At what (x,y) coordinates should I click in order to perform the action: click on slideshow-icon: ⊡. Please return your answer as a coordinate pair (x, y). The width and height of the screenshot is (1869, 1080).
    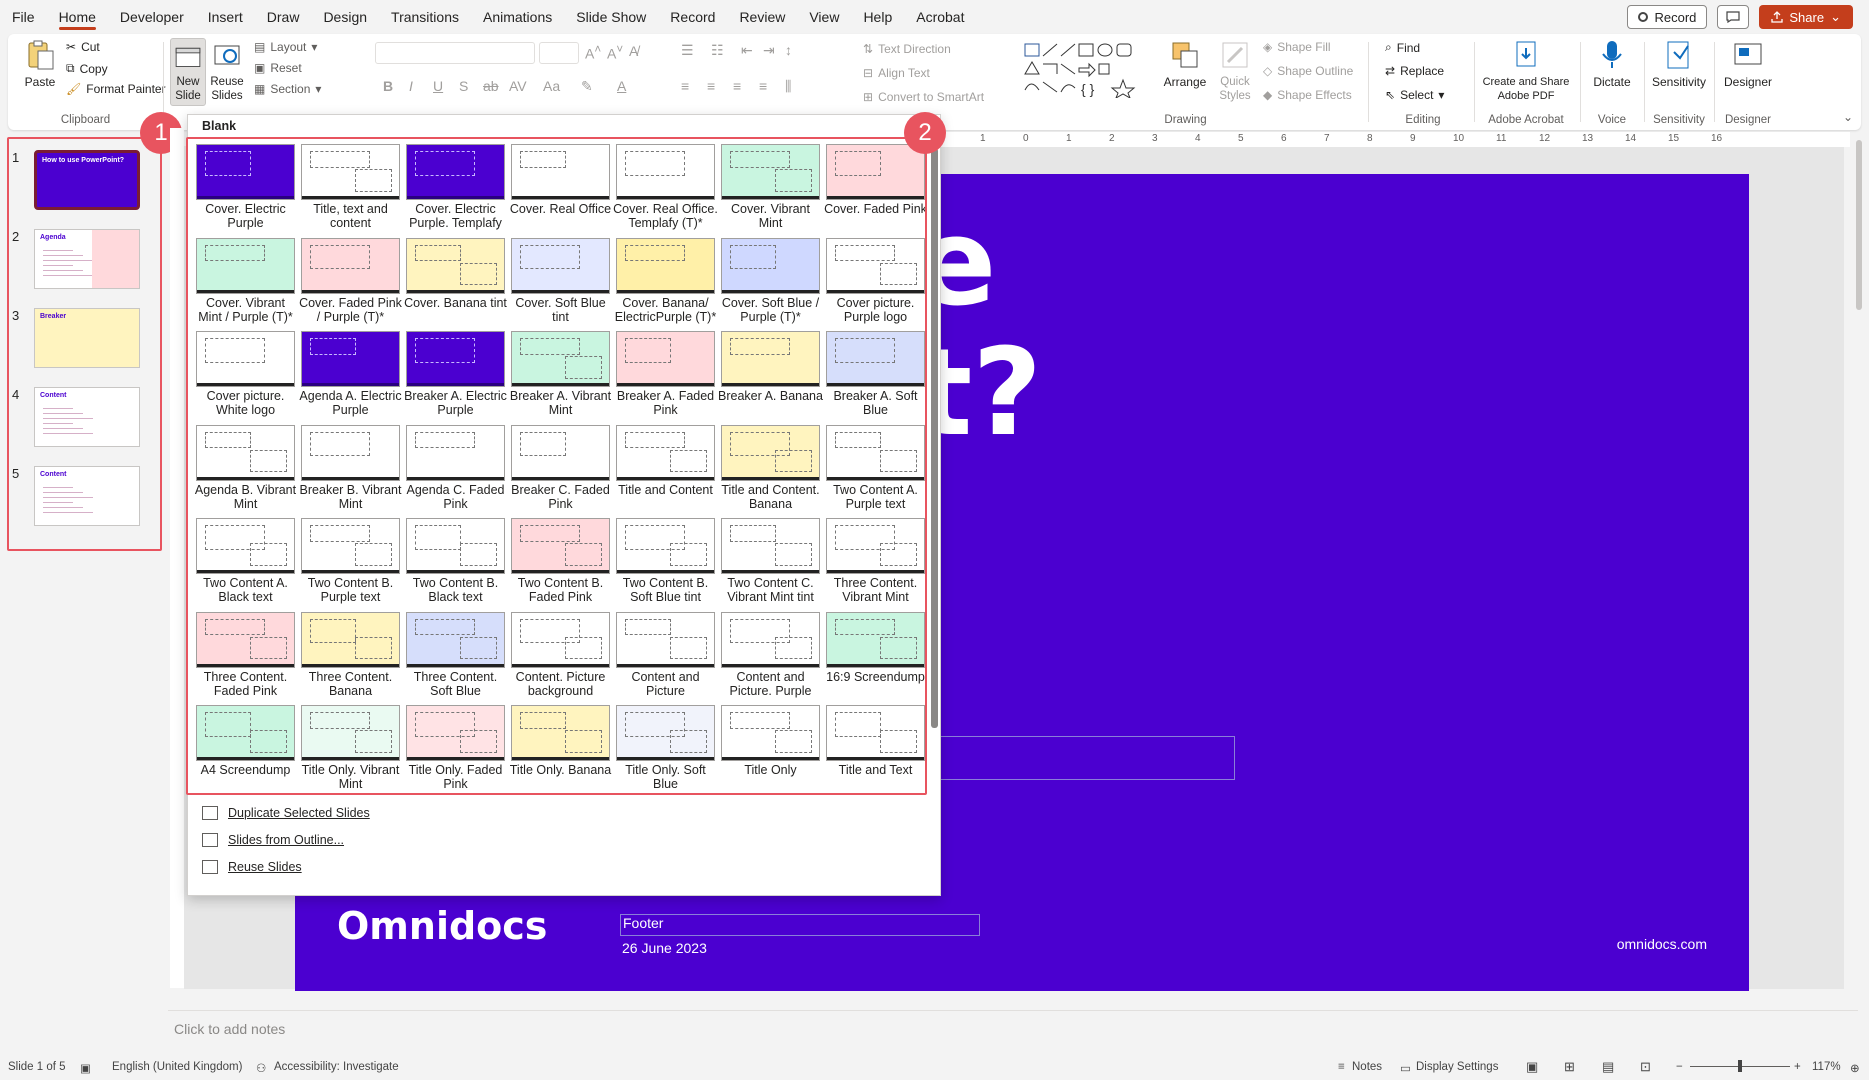
    Looking at the image, I should click on (1645, 1067).